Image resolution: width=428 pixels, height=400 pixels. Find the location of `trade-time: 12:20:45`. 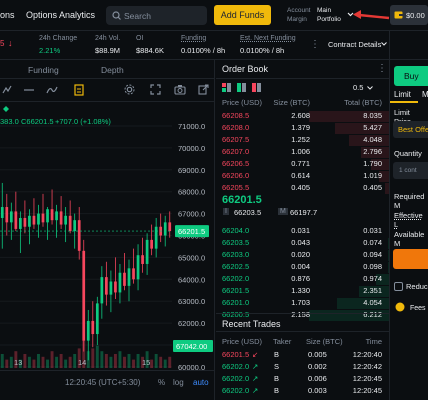

trade-time: 12:20:45 is located at coordinates (367, 378).